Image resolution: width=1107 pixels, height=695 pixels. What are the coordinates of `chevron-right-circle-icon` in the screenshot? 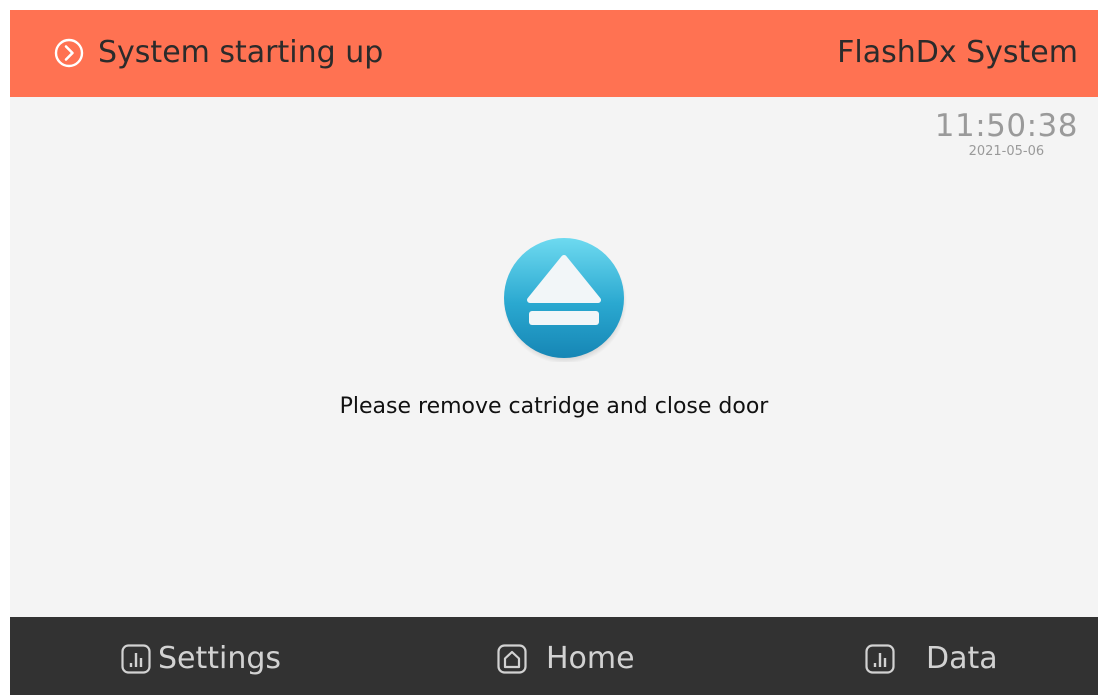 It's located at (69, 53).